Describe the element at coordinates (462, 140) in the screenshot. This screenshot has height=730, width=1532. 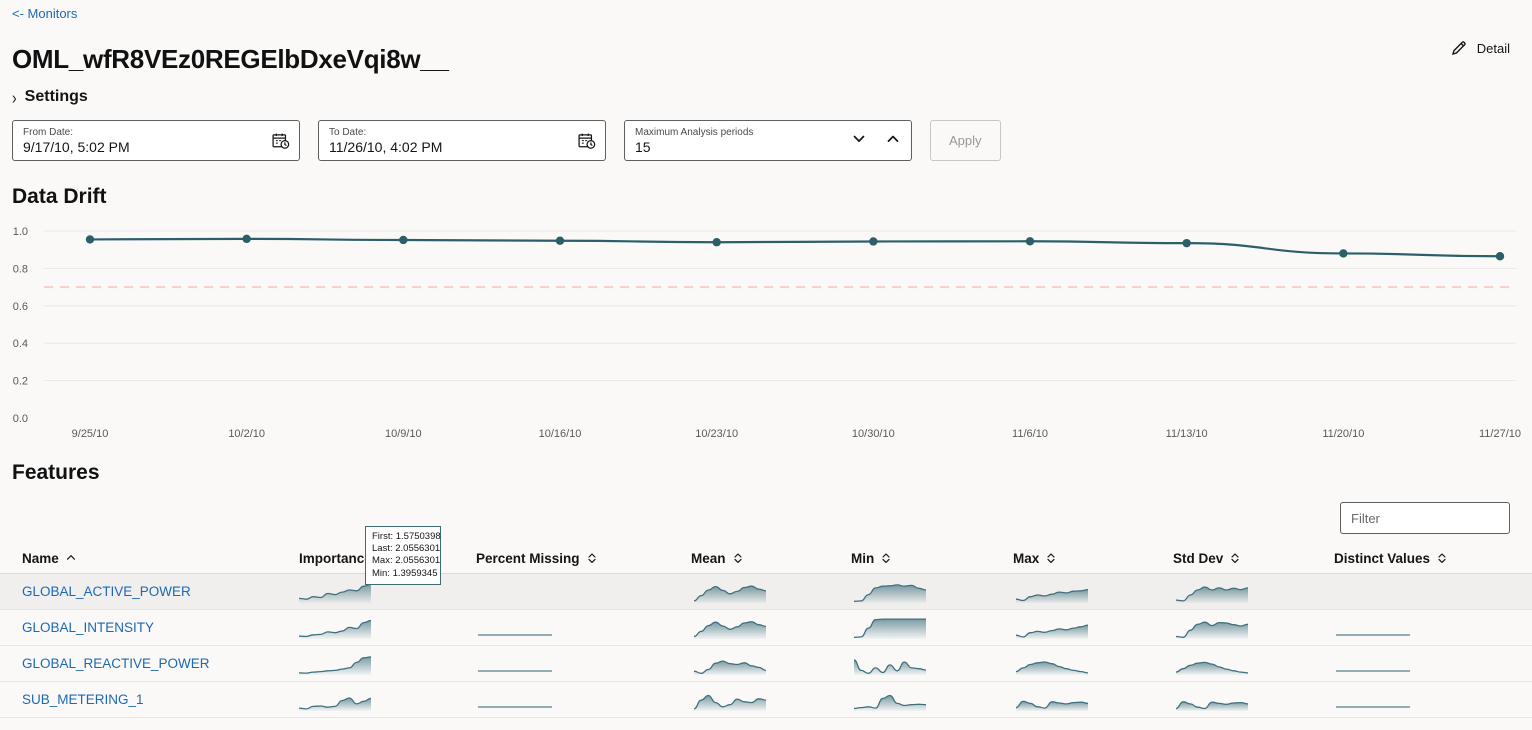
I see `to-date-field: To Date: 11/26/10, 4:02 PM` at that location.